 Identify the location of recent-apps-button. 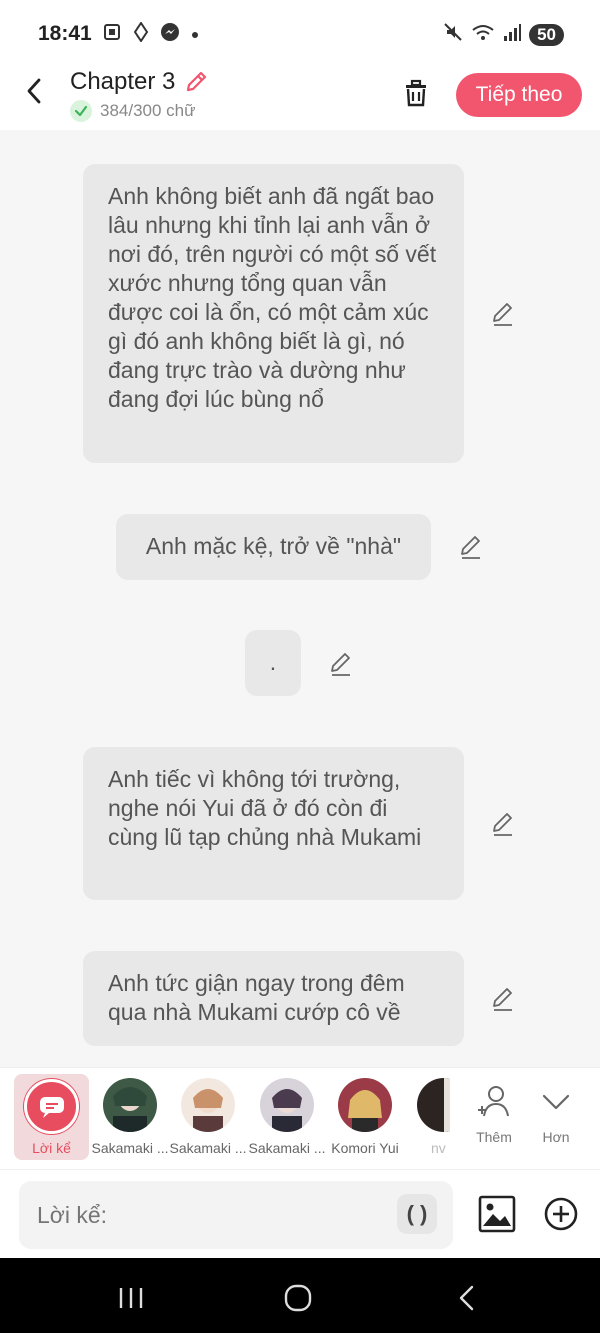
(131, 1298).